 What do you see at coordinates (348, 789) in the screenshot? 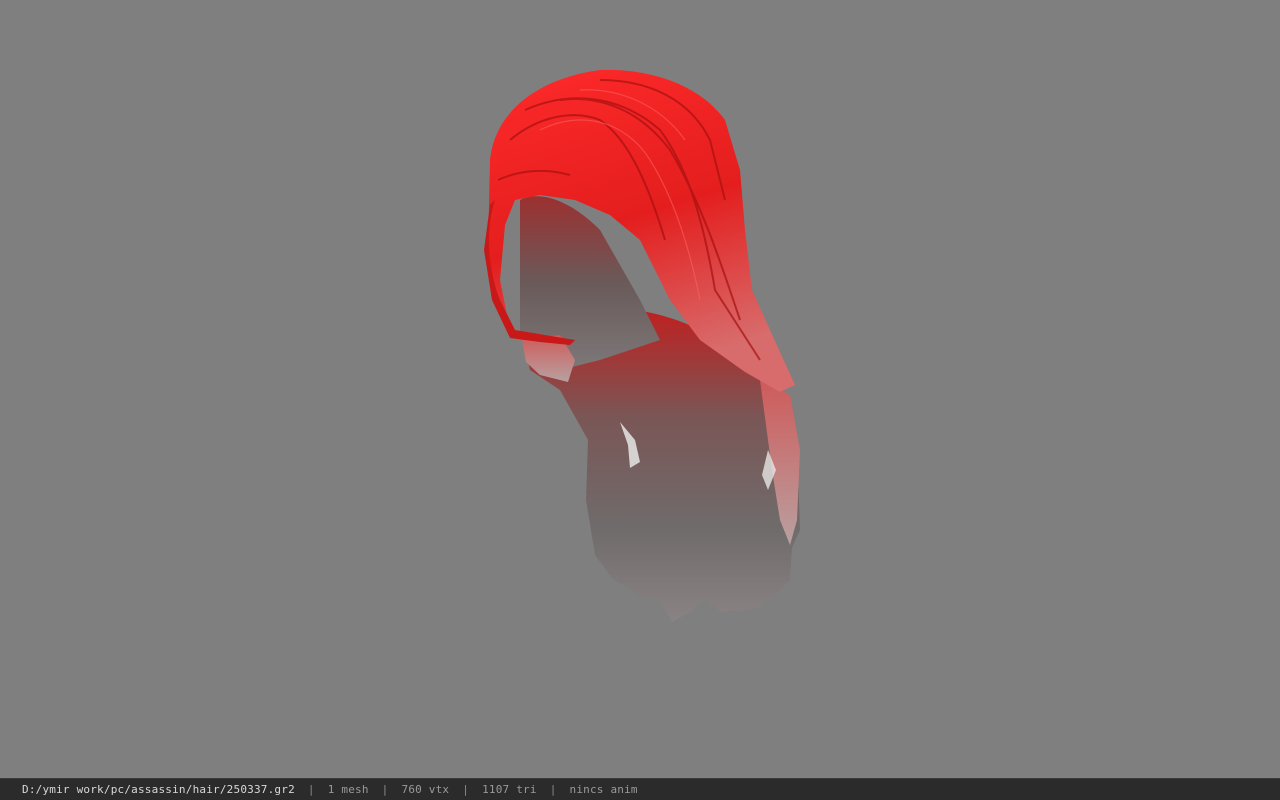
I see `mesh-count: 1 mesh` at bounding box center [348, 789].